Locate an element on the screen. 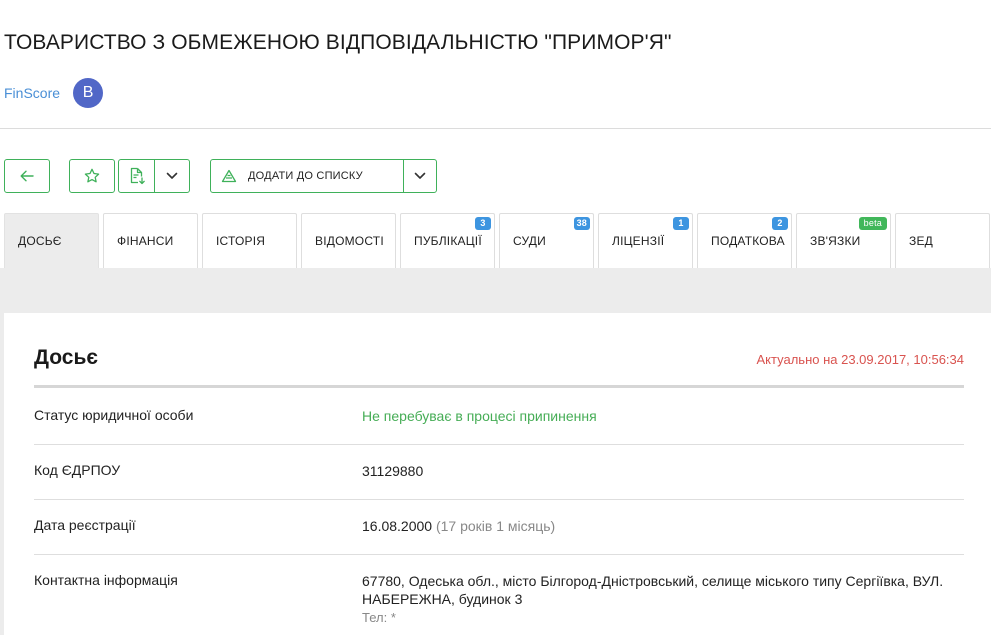 The width and height of the screenshot is (991, 635). export-button is located at coordinates (136, 176).